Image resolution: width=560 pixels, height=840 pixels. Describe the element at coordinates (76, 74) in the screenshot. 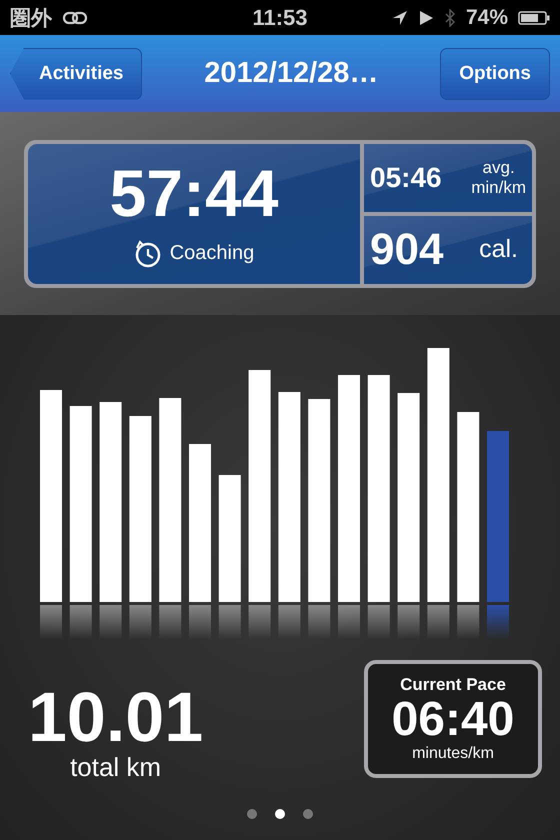

I see `back-button: Activities` at that location.